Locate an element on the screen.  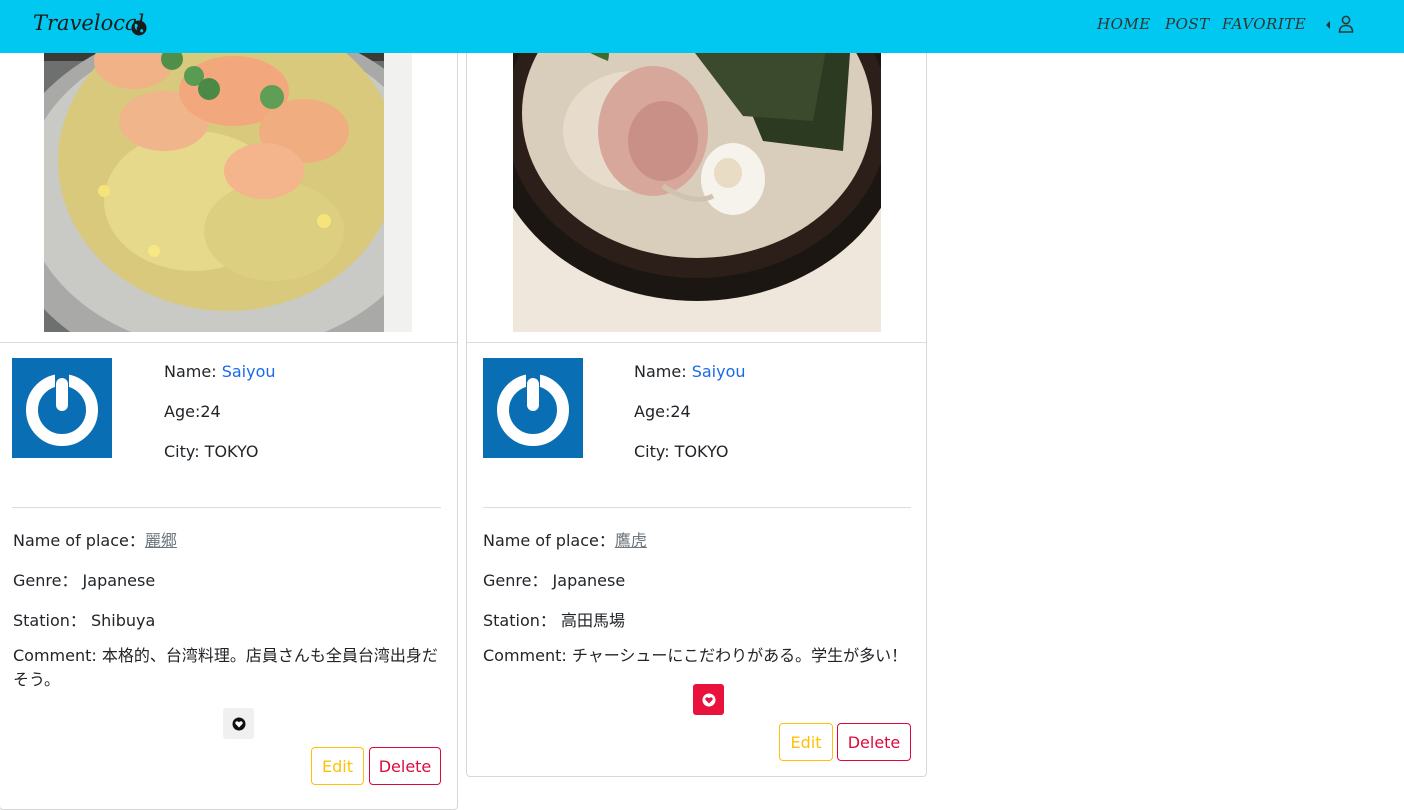
brand-logo: Travelocal is located at coordinates (88, 23).